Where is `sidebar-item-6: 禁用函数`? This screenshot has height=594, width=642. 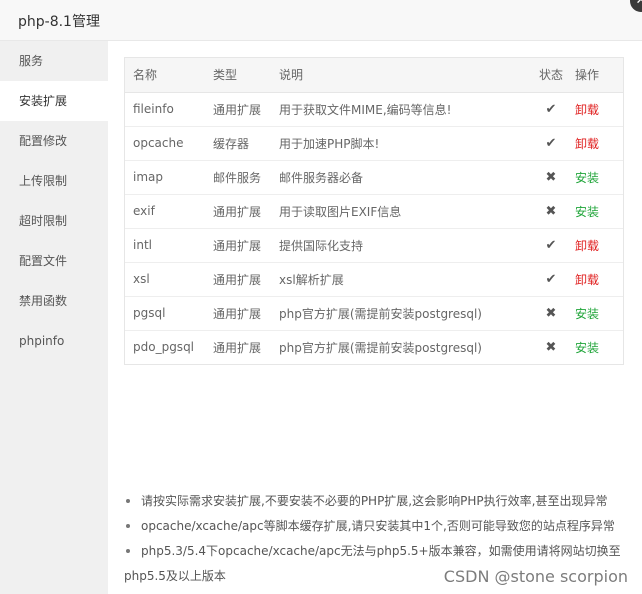
sidebar-item-6: 禁用函数 is located at coordinates (54, 301).